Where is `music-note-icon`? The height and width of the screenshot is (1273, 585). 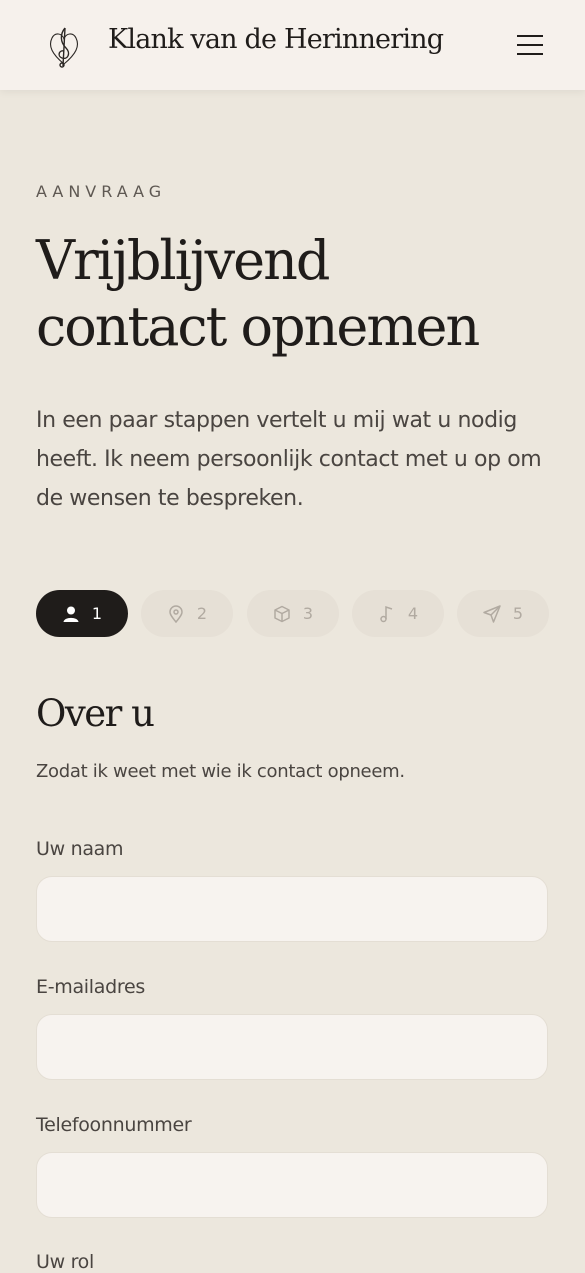 music-note-icon is located at coordinates (387, 614).